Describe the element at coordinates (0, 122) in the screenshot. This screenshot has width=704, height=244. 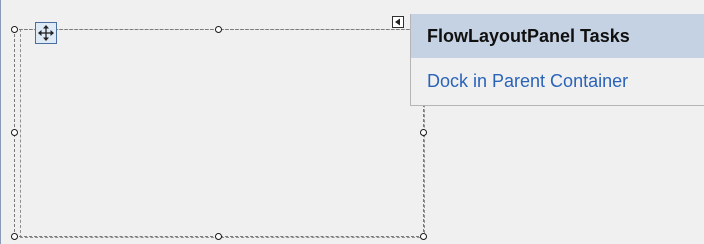
I see `form-edge` at that location.